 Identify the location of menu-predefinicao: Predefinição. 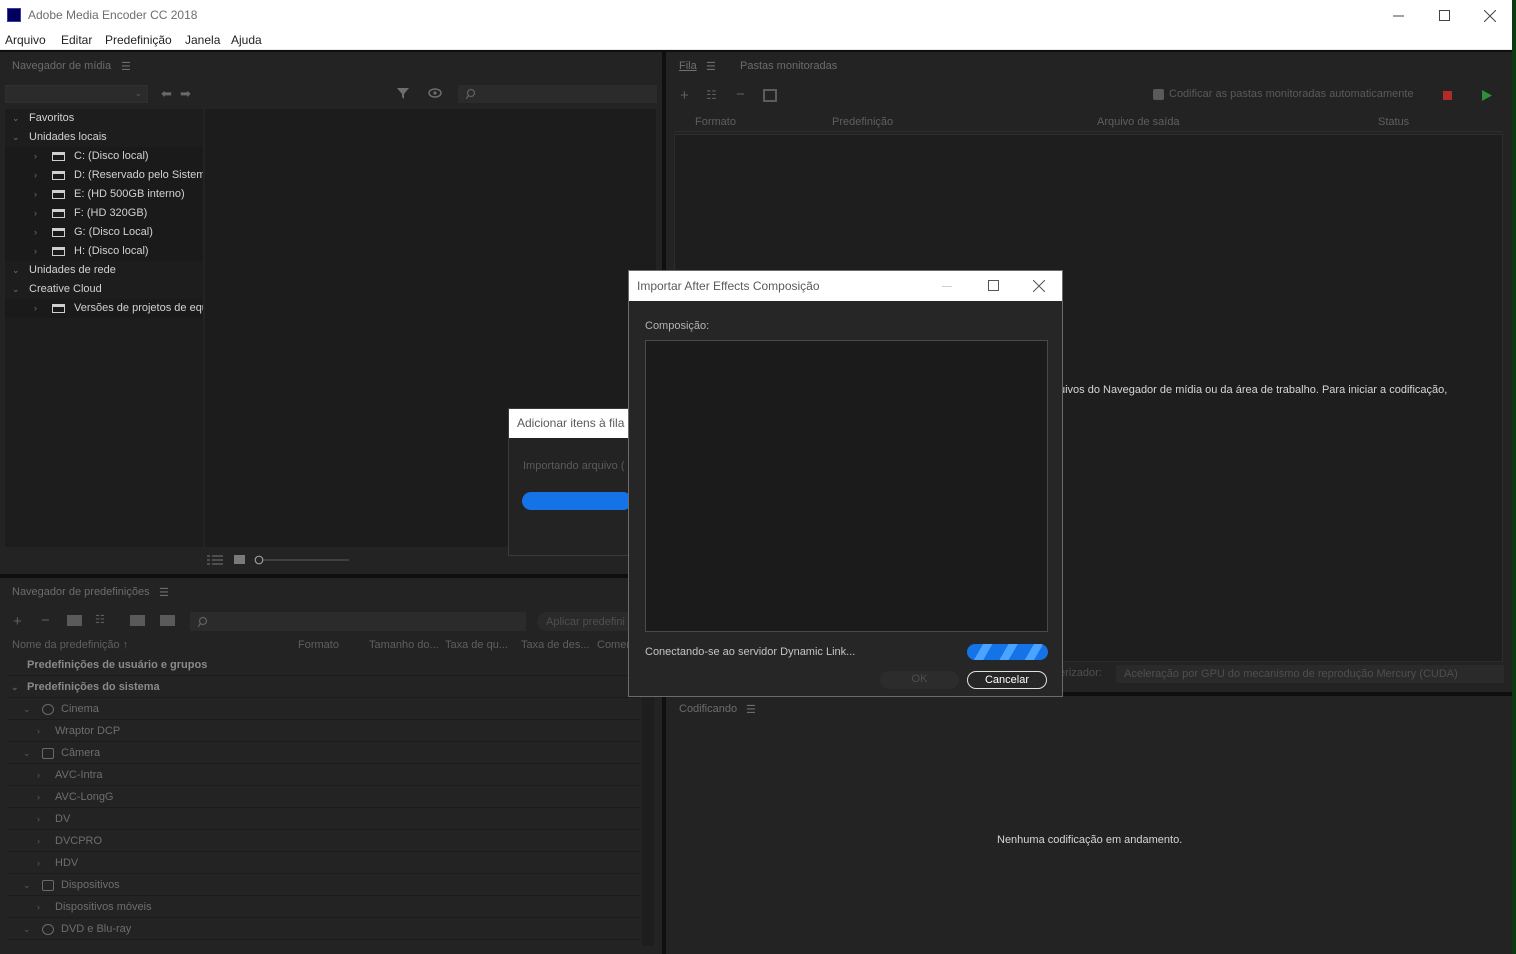
(138, 40).